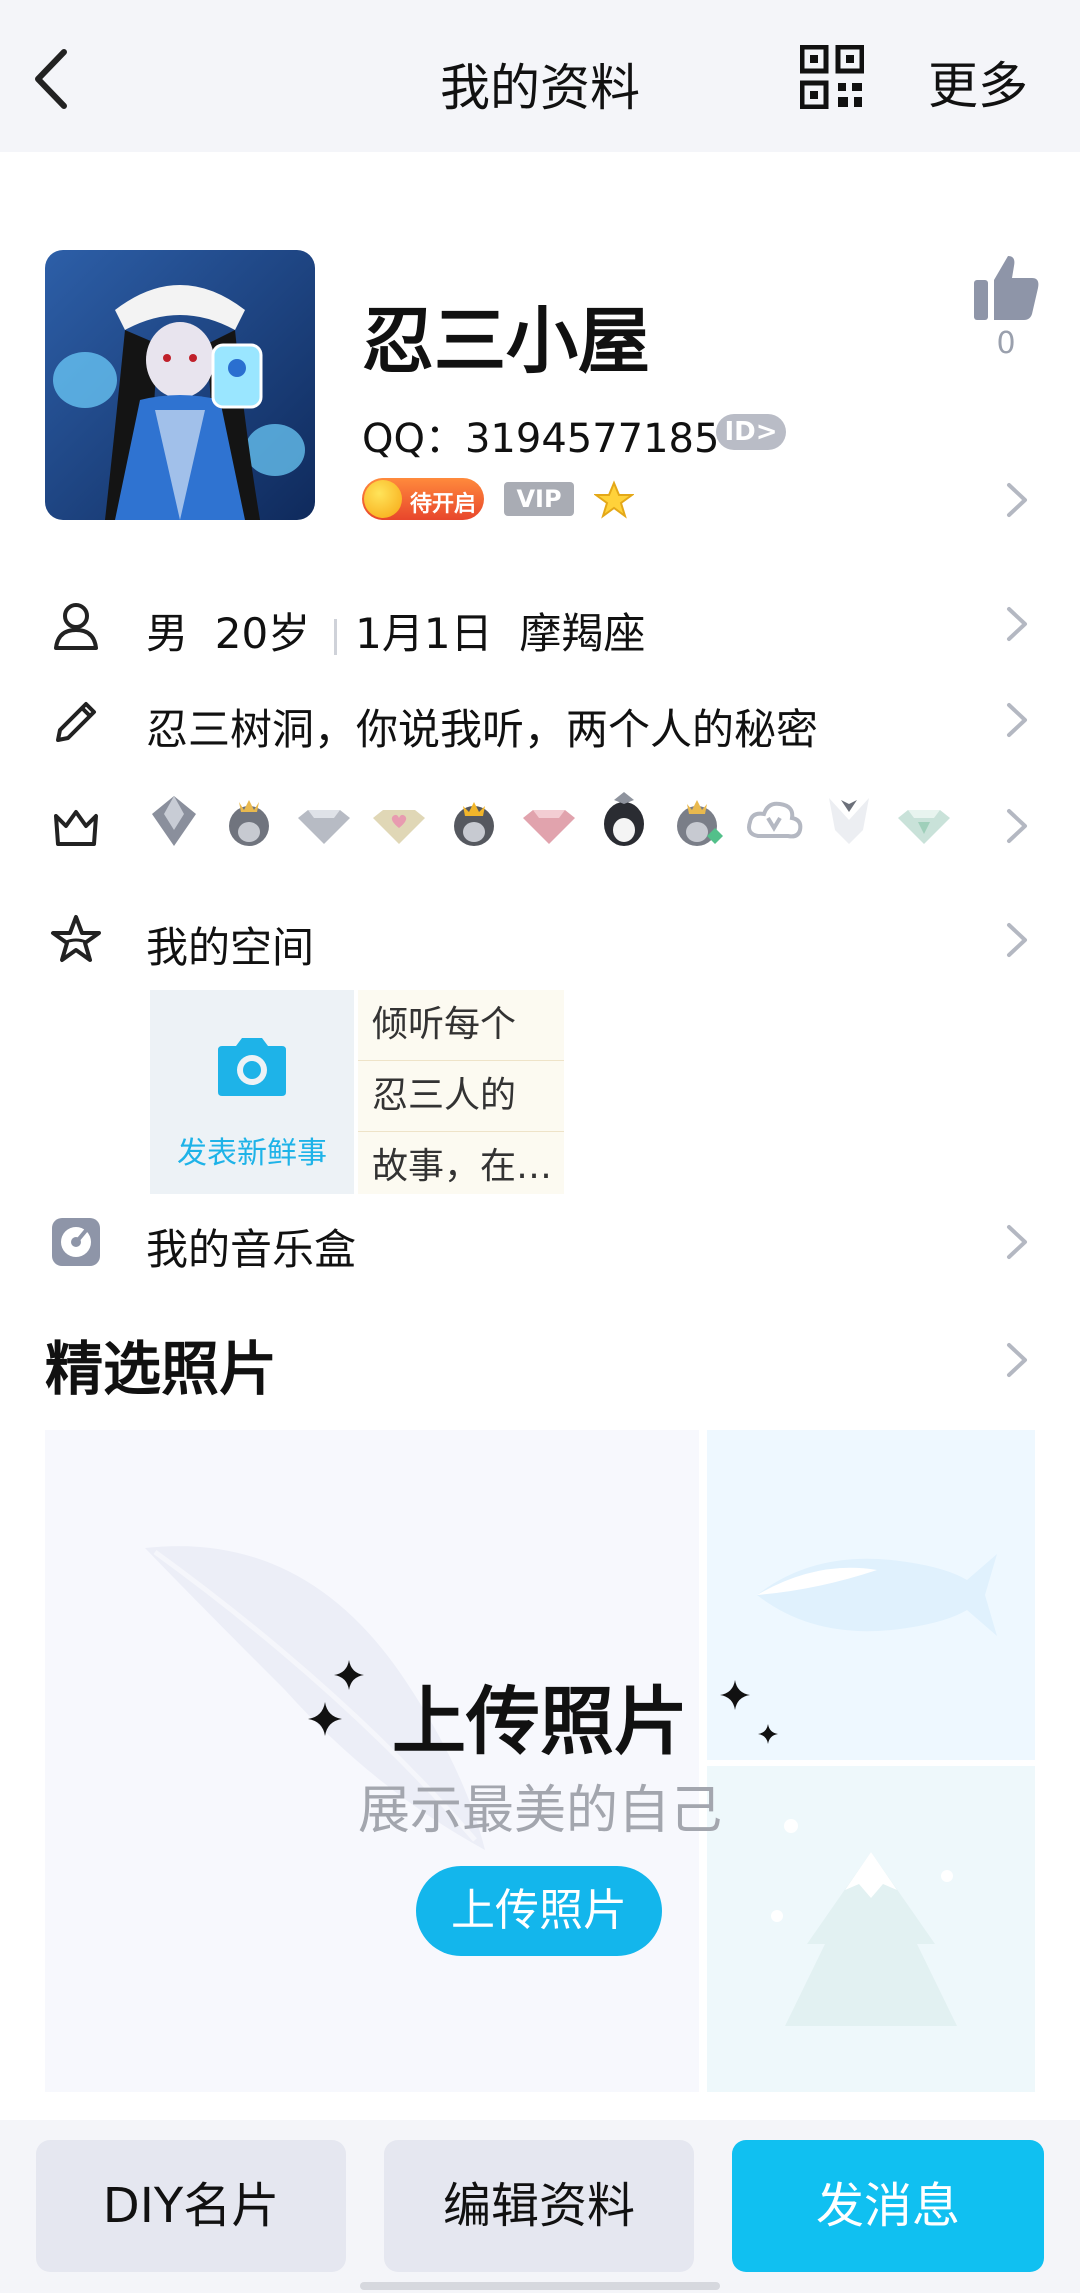  Describe the element at coordinates (506, 341) in the screenshot. I see `nickname: 忍三小屋` at that location.